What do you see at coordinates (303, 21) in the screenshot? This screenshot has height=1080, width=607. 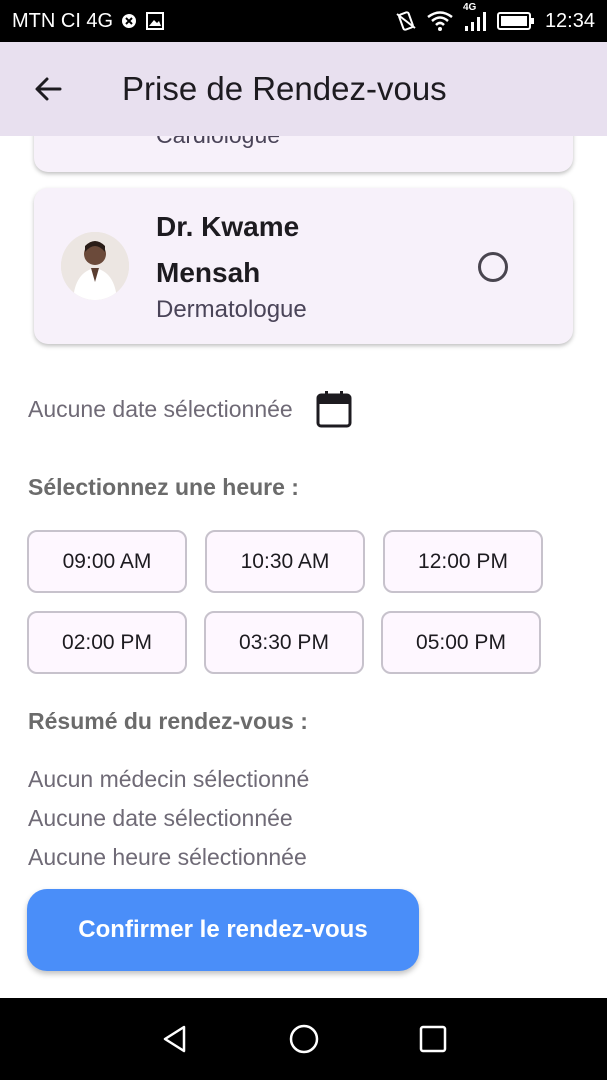 I see `status-bar: MTN CI 4G 4G 12:34` at bounding box center [303, 21].